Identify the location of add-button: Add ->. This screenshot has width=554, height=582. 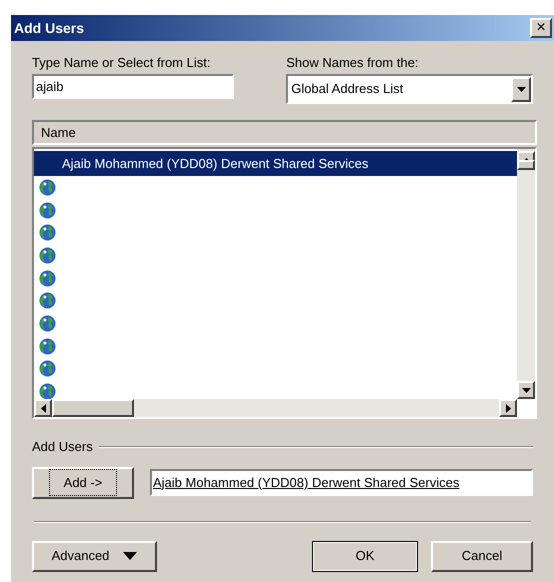
(83, 482).